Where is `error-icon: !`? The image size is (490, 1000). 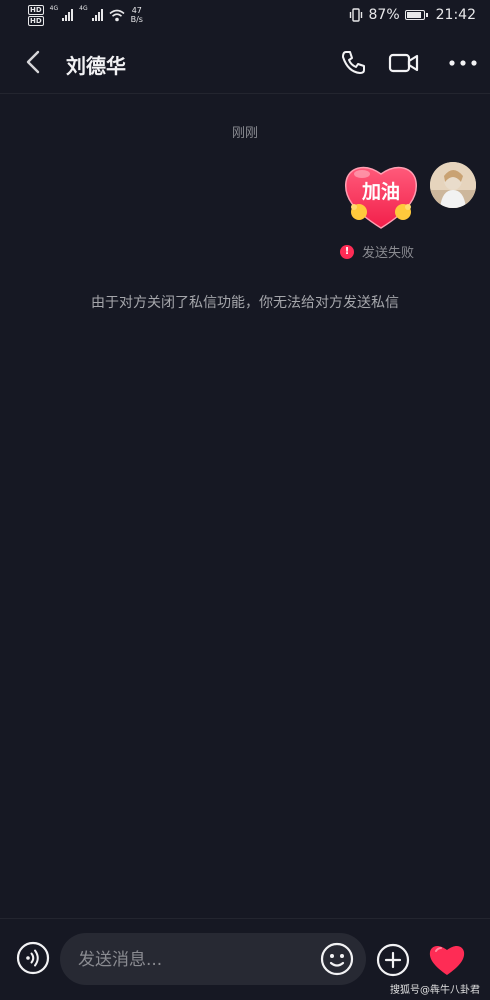 error-icon: ! is located at coordinates (347, 251).